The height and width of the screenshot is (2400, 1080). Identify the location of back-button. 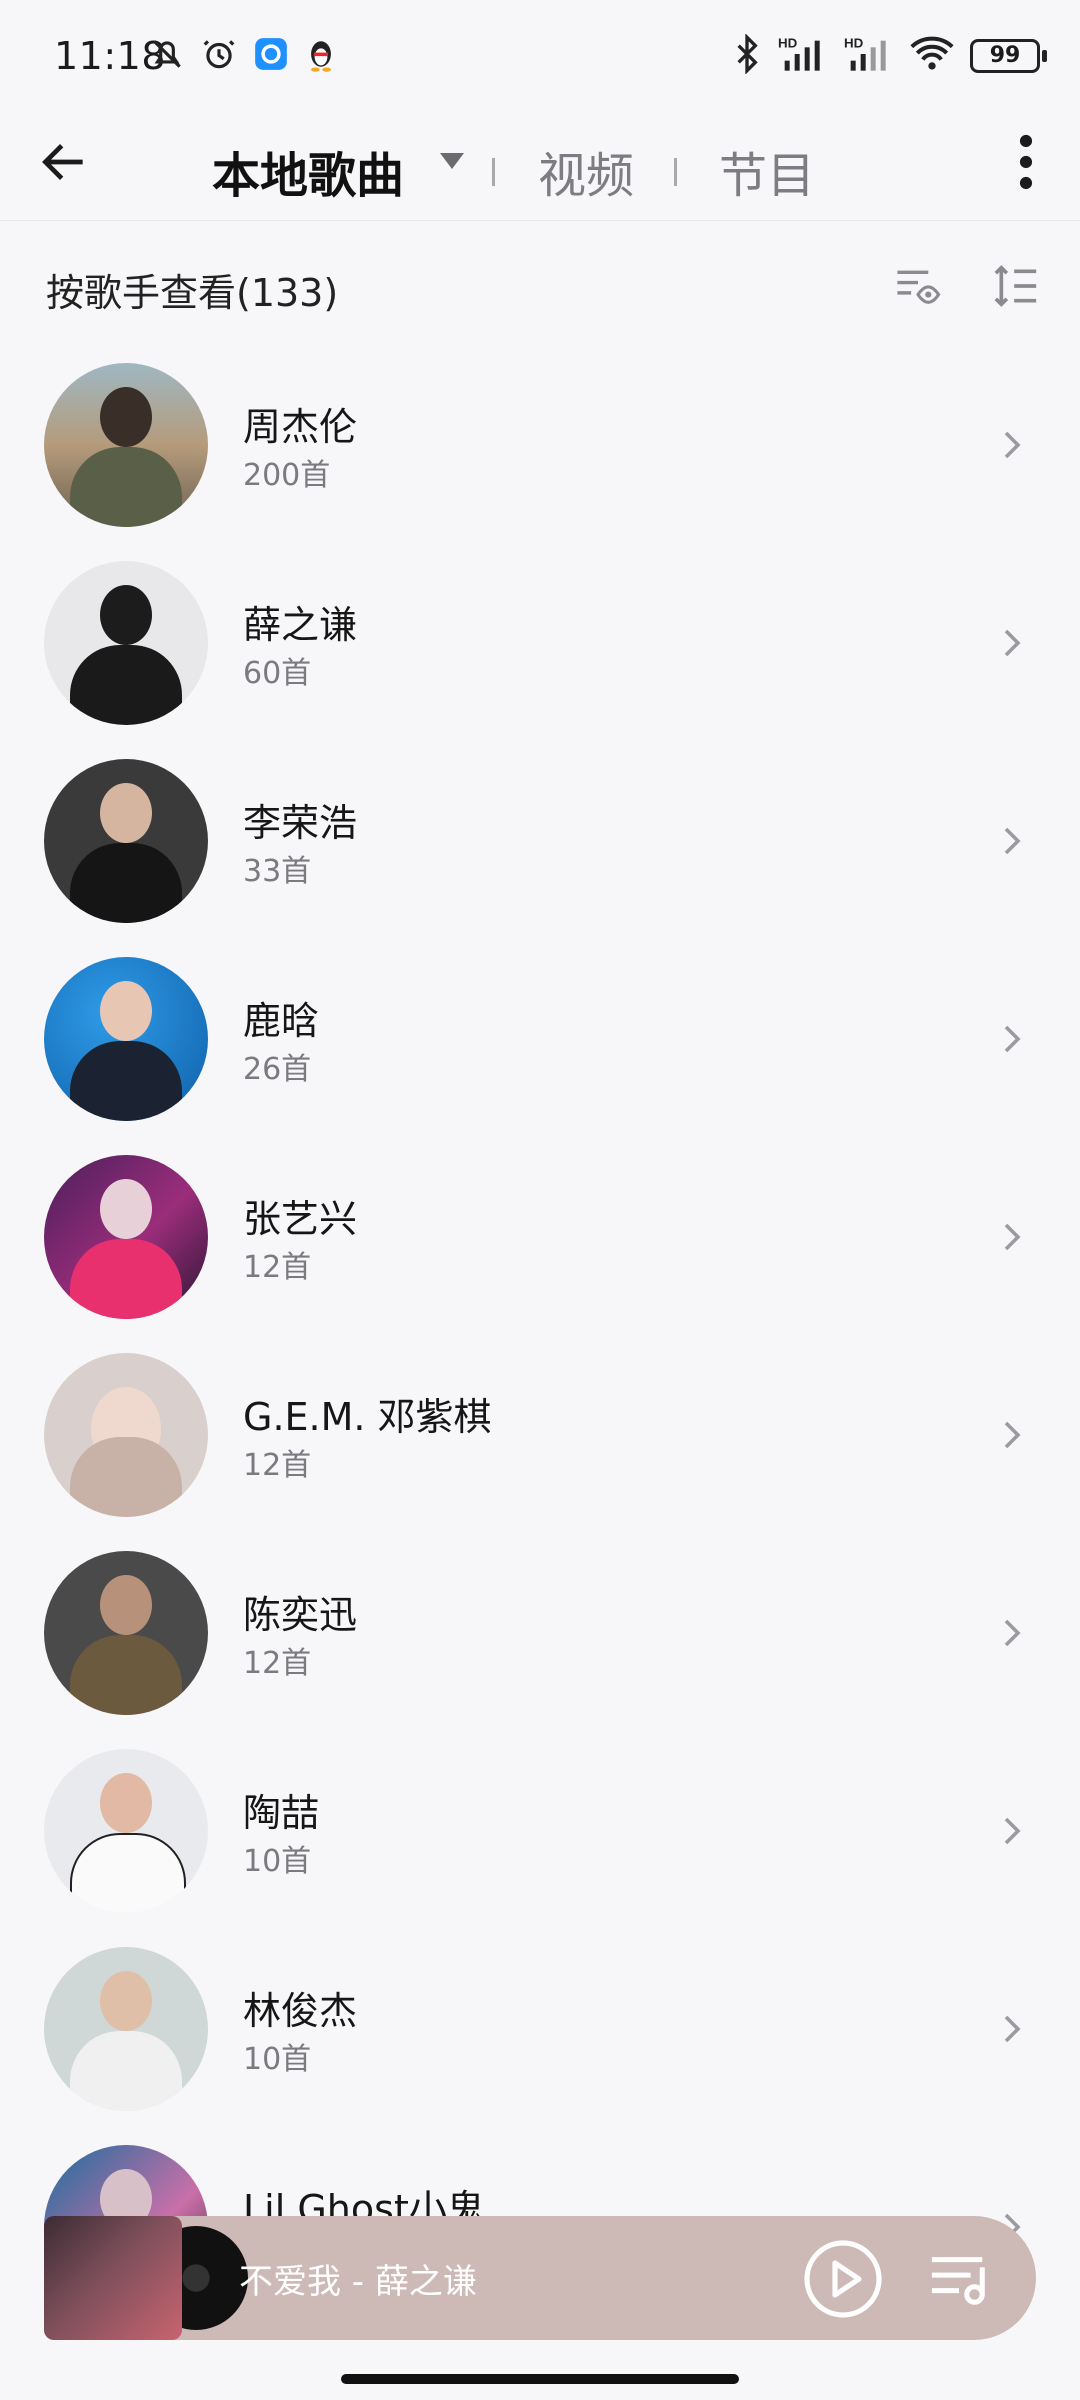
(64, 162).